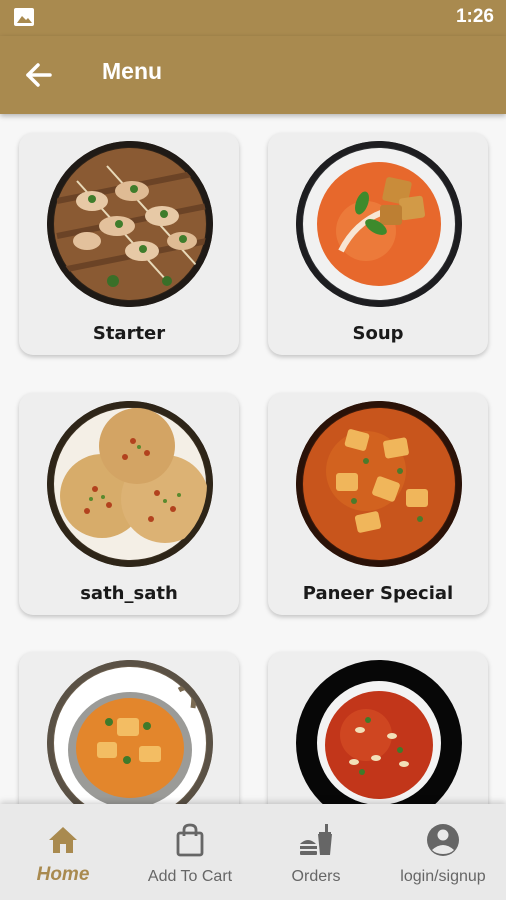 The height and width of the screenshot is (900, 506). What do you see at coordinates (474, 16) in the screenshot?
I see `status-time: 1:26` at bounding box center [474, 16].